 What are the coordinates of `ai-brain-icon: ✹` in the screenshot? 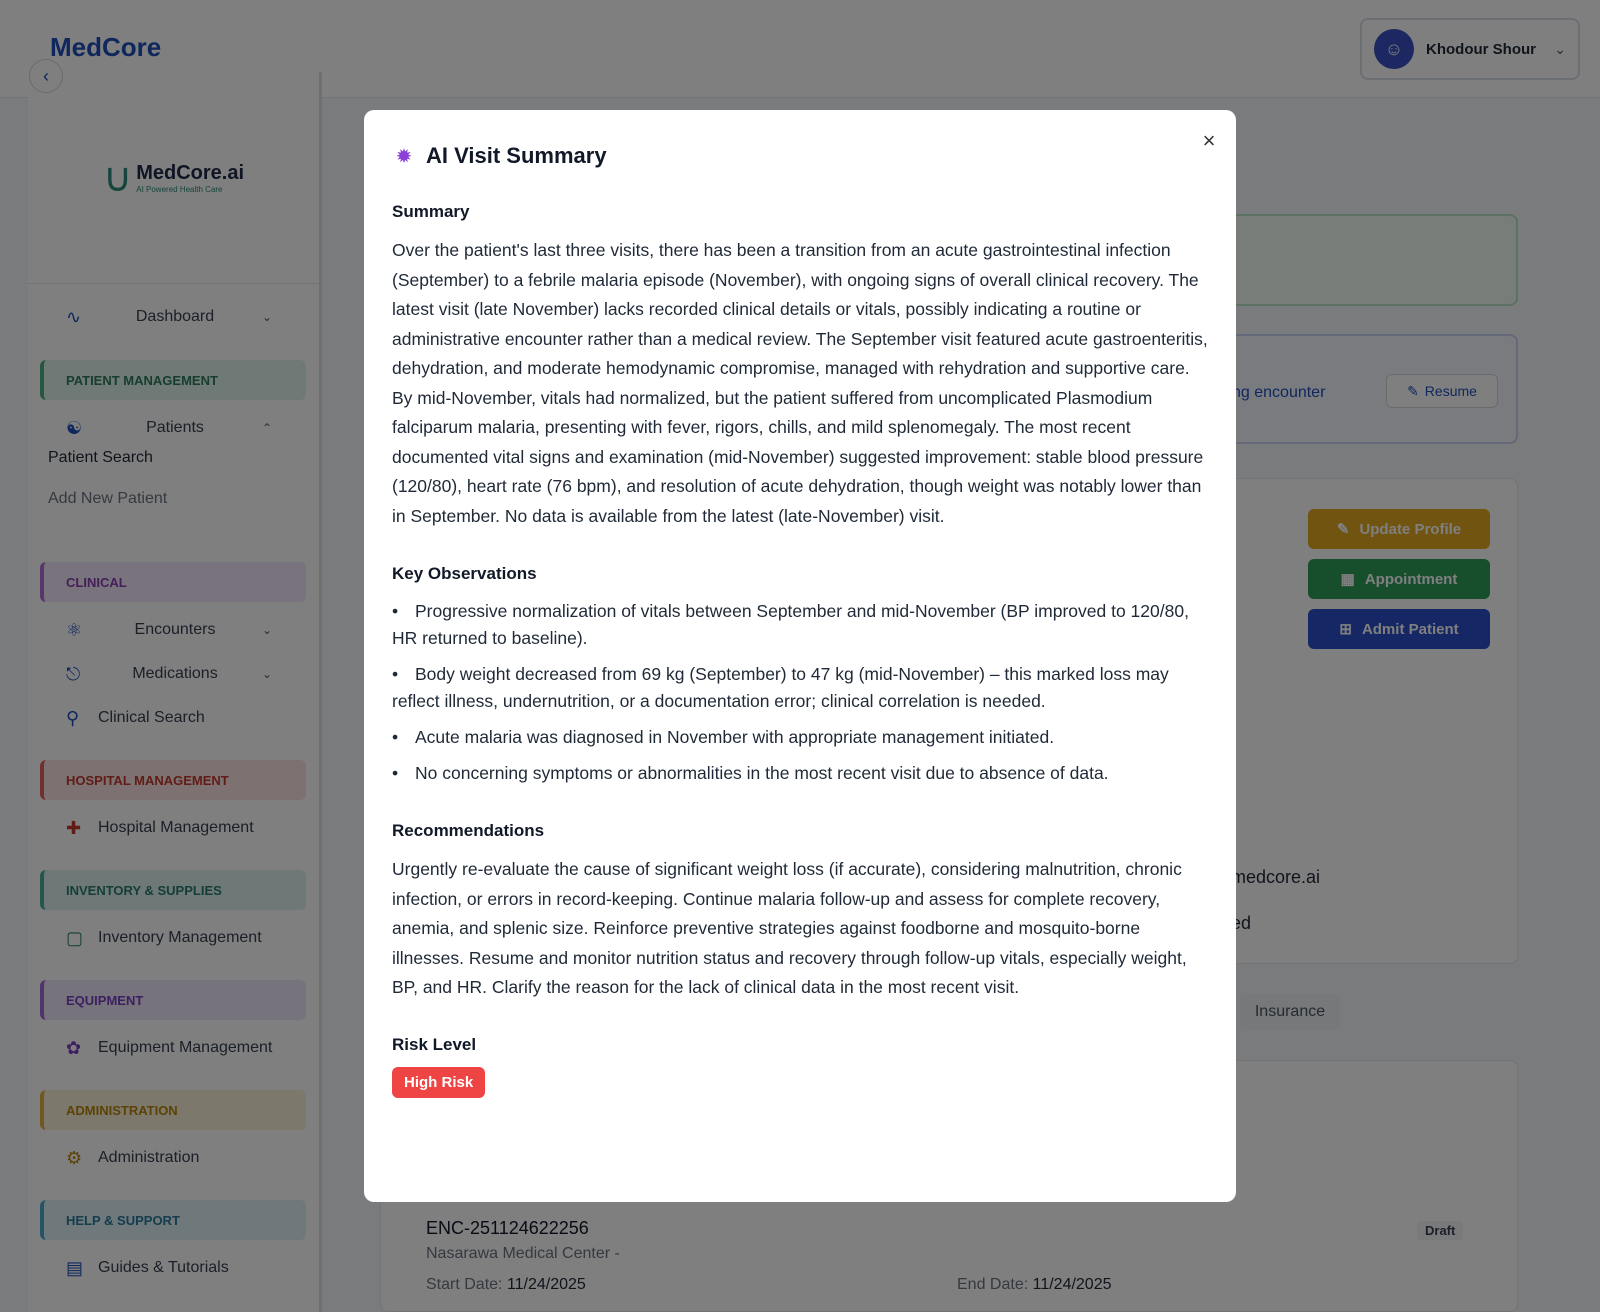 It's located at (404, 156).